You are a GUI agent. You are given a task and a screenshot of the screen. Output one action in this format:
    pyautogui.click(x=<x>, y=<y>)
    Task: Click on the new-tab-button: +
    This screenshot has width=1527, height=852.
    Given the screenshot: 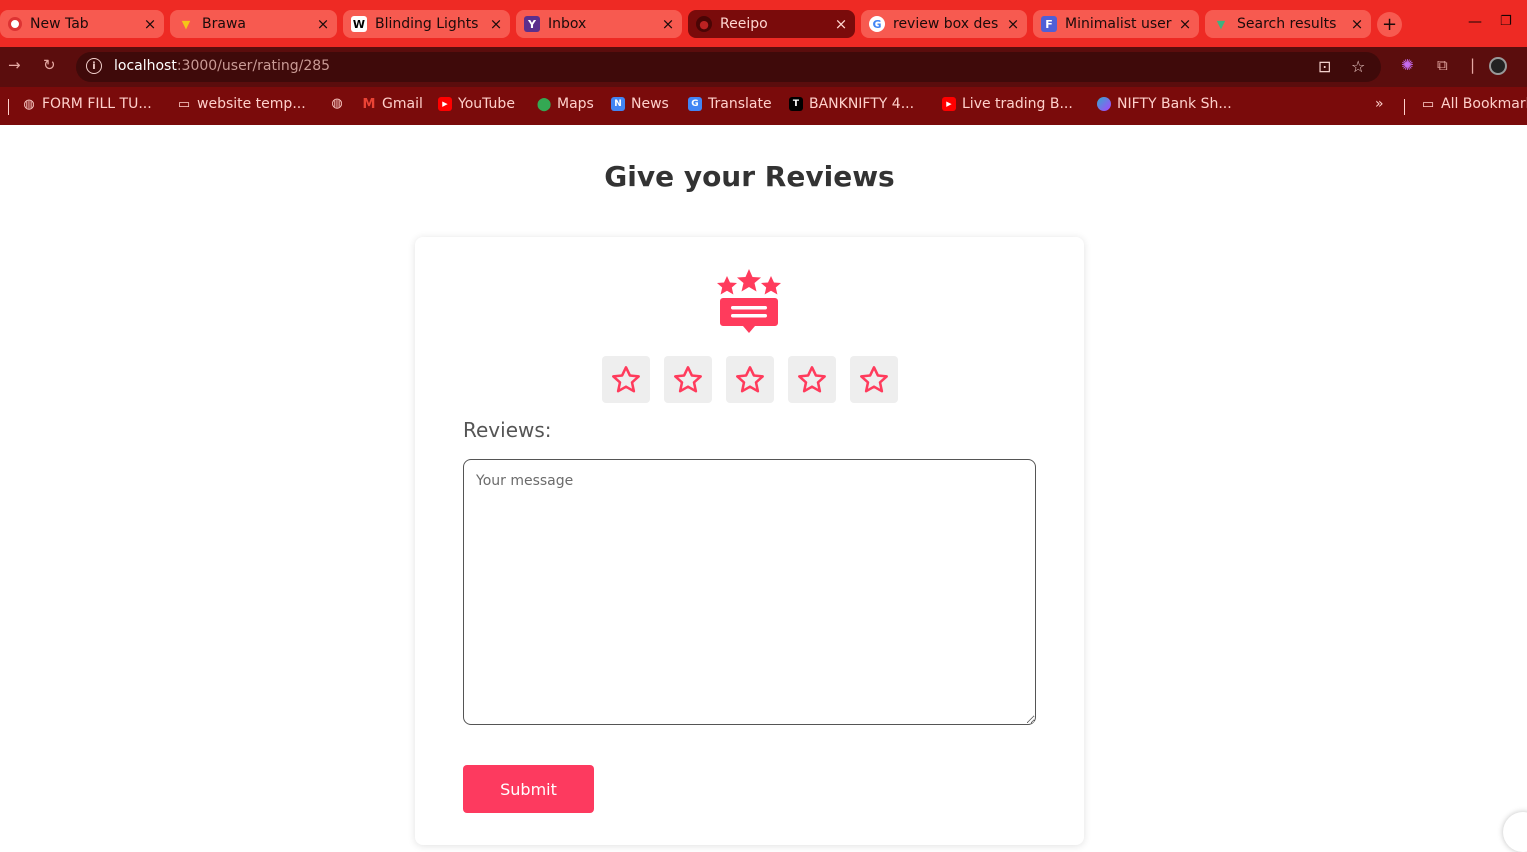 What is the action you would take?
    pyautogui.click(x=1389, y=24)
    